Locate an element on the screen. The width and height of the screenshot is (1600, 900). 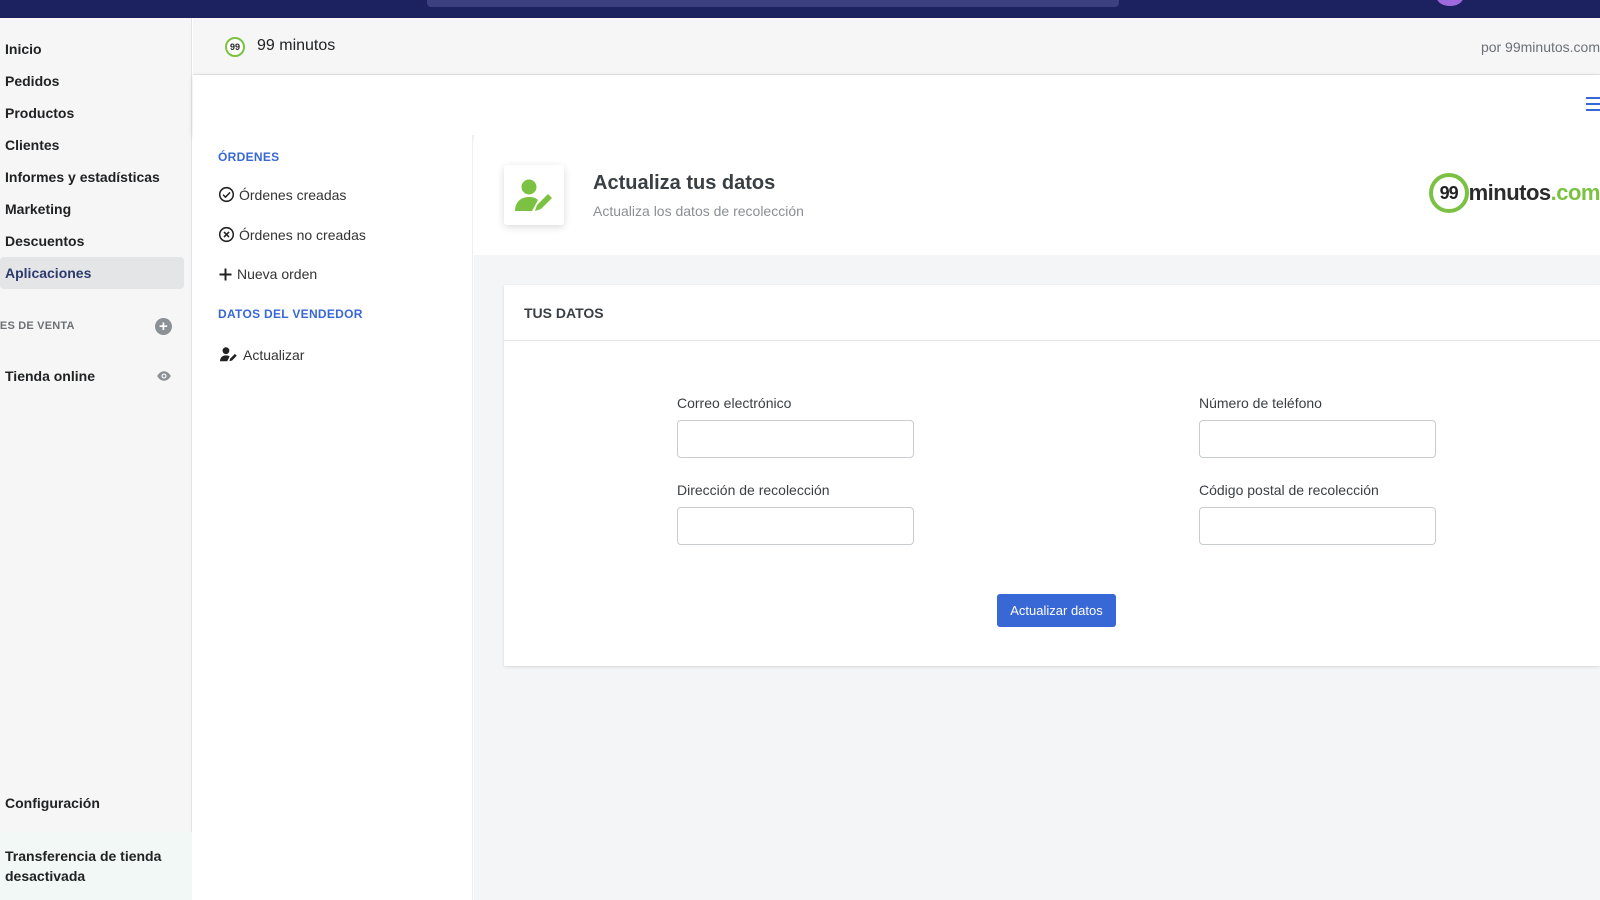
sidebar-item-inicio: Inicio is located at coordinates (92, 49).